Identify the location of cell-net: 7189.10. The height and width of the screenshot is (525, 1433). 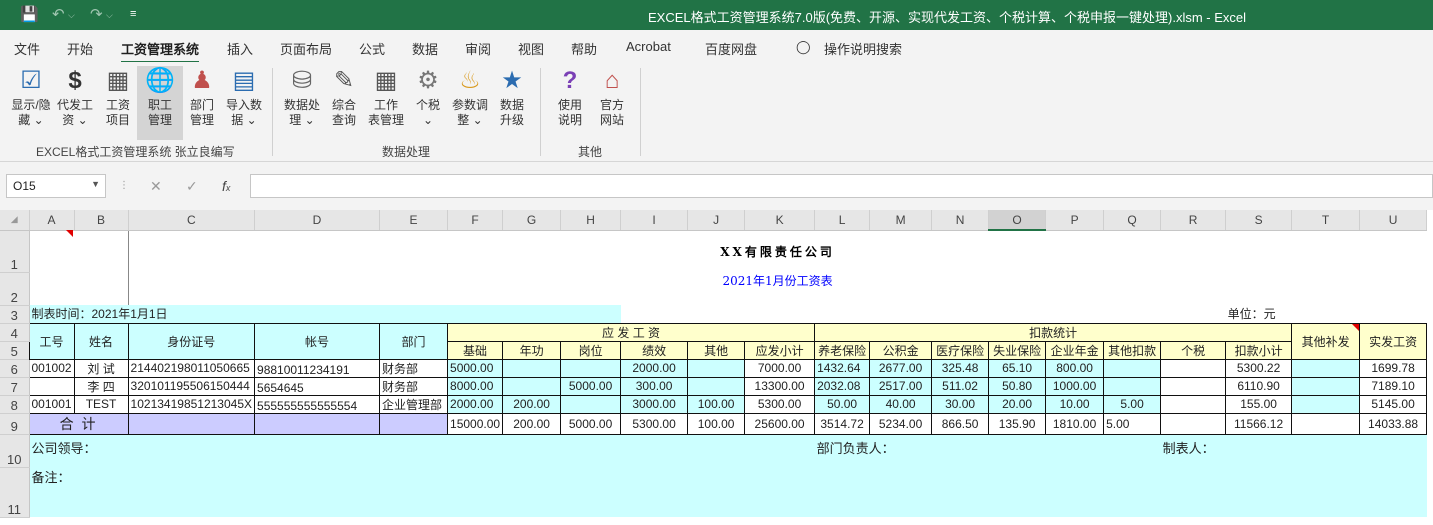
(1393, 386).